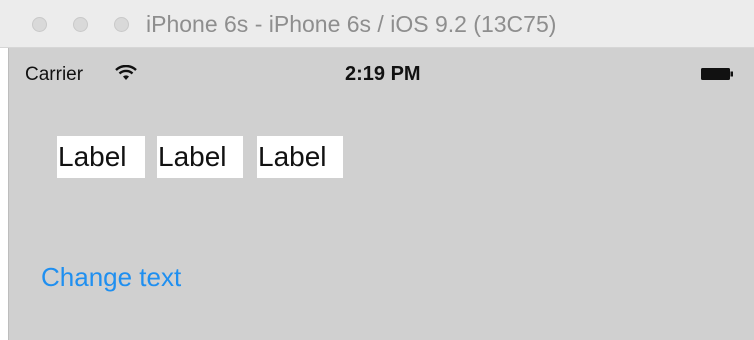 This screenshot has width=754, height=340. I want to click on carrier-label: Carrier, so click(54, 74).